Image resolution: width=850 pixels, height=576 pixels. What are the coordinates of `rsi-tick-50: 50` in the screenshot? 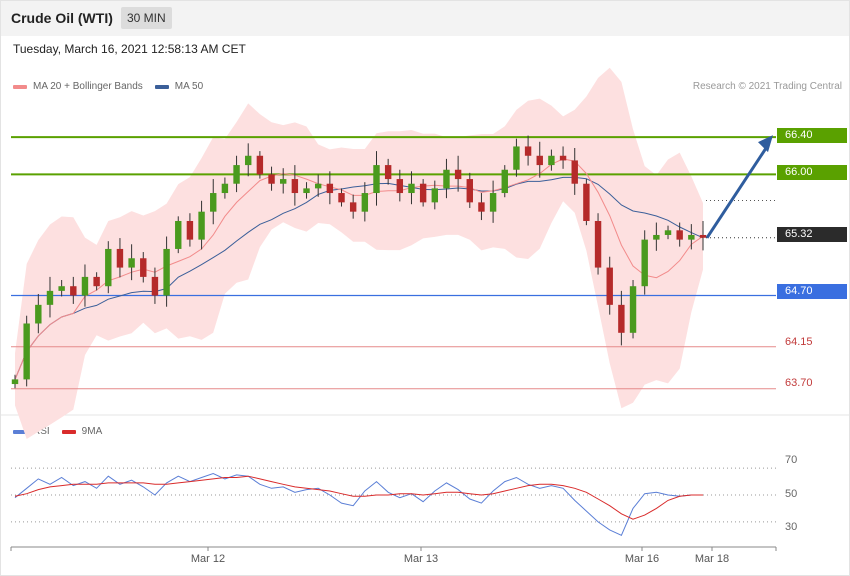 It's located at (791, 494).